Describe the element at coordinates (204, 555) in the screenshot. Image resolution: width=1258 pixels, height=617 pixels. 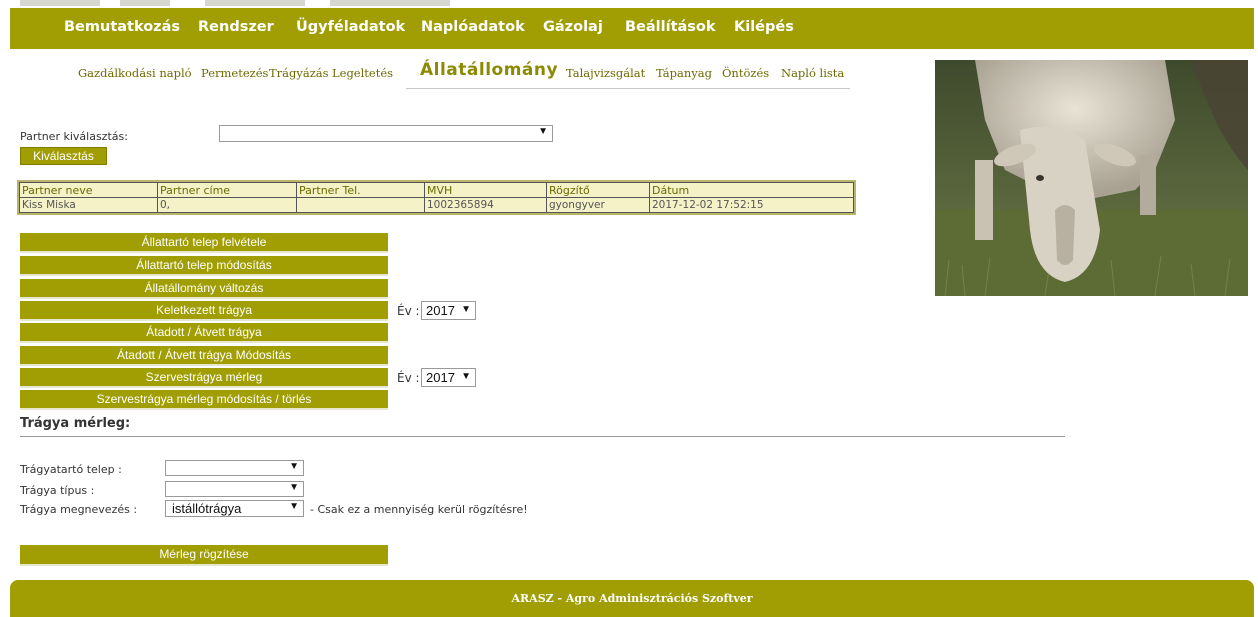
I see `merleg-rogzitese-button: Mérleg rögzítése` at that location.